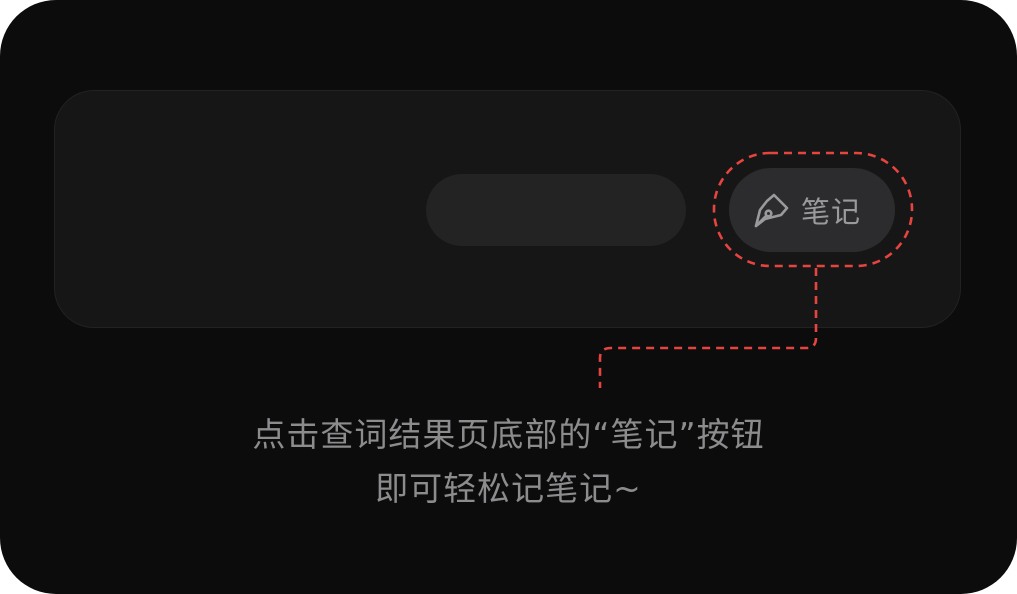 The image size is (1017, 594). Describe the element at coordinates (508, 488) in the screenshot. I see `caption-line-2: 即可轻松记笔记~` at that location.